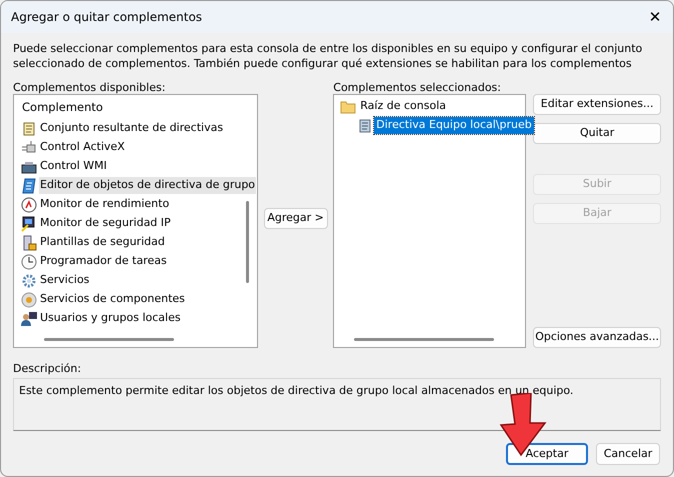  Describe the element at coordinates (328, 56) in the screenshot. I see `intro-text: Puede seleccionar complementos para esta consola de entre los disponibles en su equipo y configurar el conjunto seleccionado de complementos. También puede configurar qué extensiones se habilitan para los complementos` at that location.